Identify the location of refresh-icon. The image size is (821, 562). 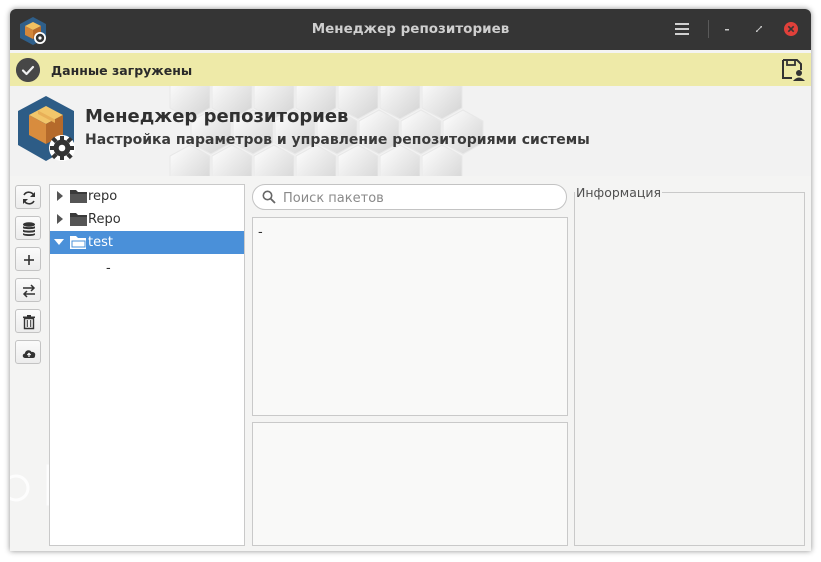
(29, 198).